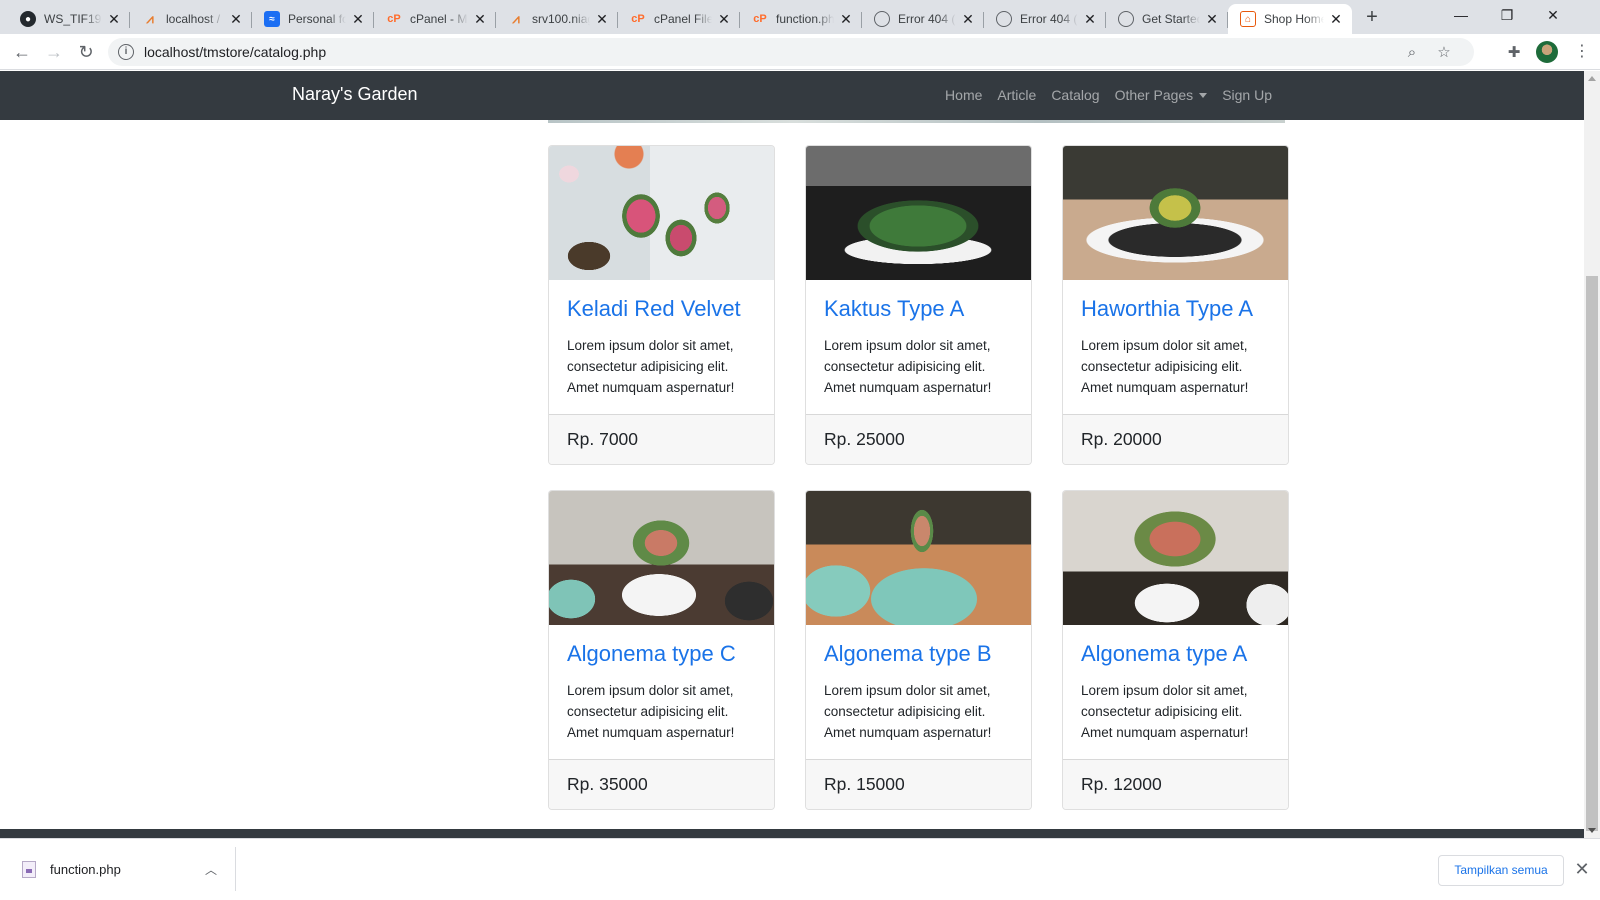 Image resolution: width=1600 pixels, height=900 pixels. Describe the element at coordinates (313, 19) in the screenshot. I see `browser-tab: ≈ Personal fo ✕` at that location.